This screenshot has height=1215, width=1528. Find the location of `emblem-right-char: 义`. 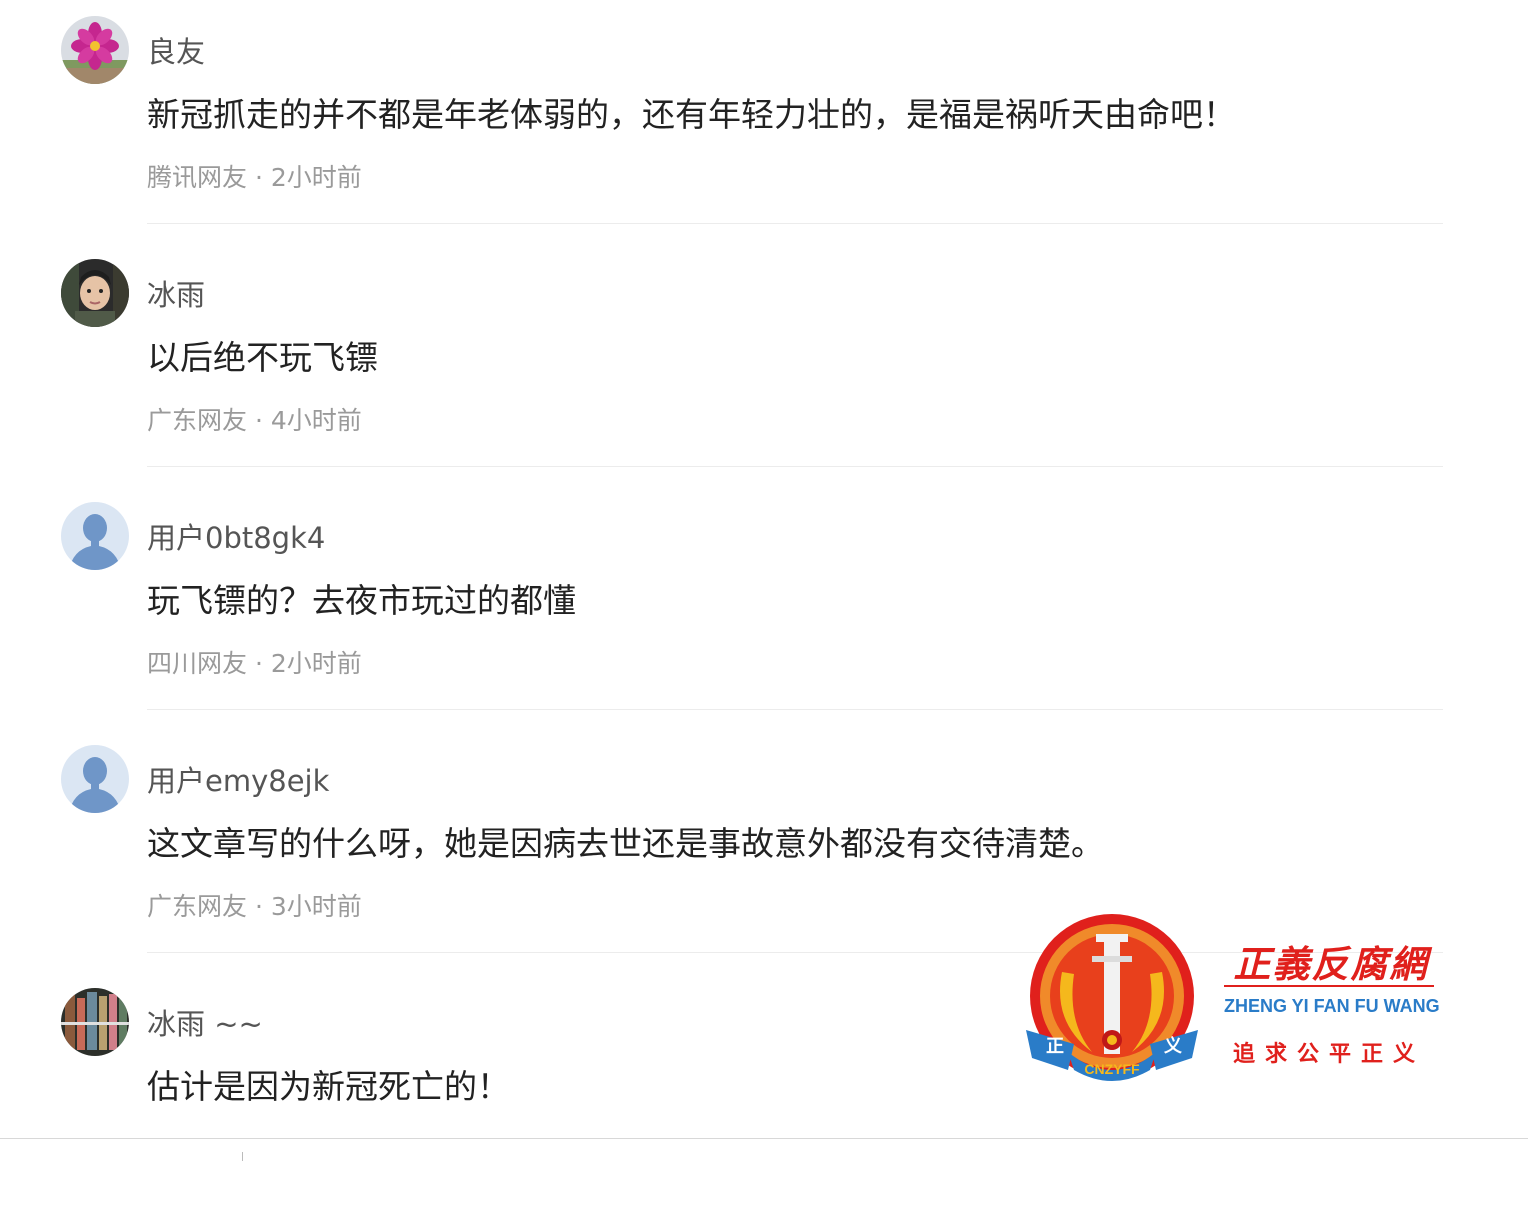

emblem-right-char: 义 is located at coordinates (1173, 1046).